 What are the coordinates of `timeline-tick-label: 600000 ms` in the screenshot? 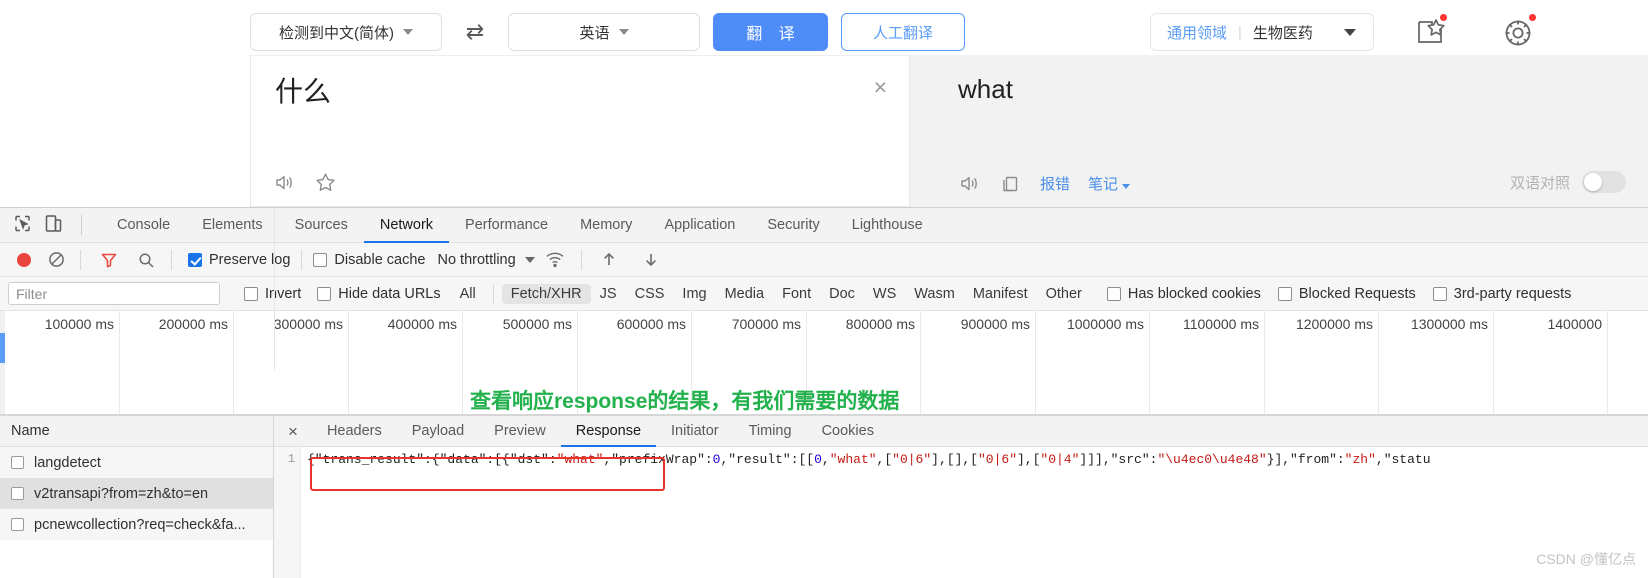 It's located at (651, 324).